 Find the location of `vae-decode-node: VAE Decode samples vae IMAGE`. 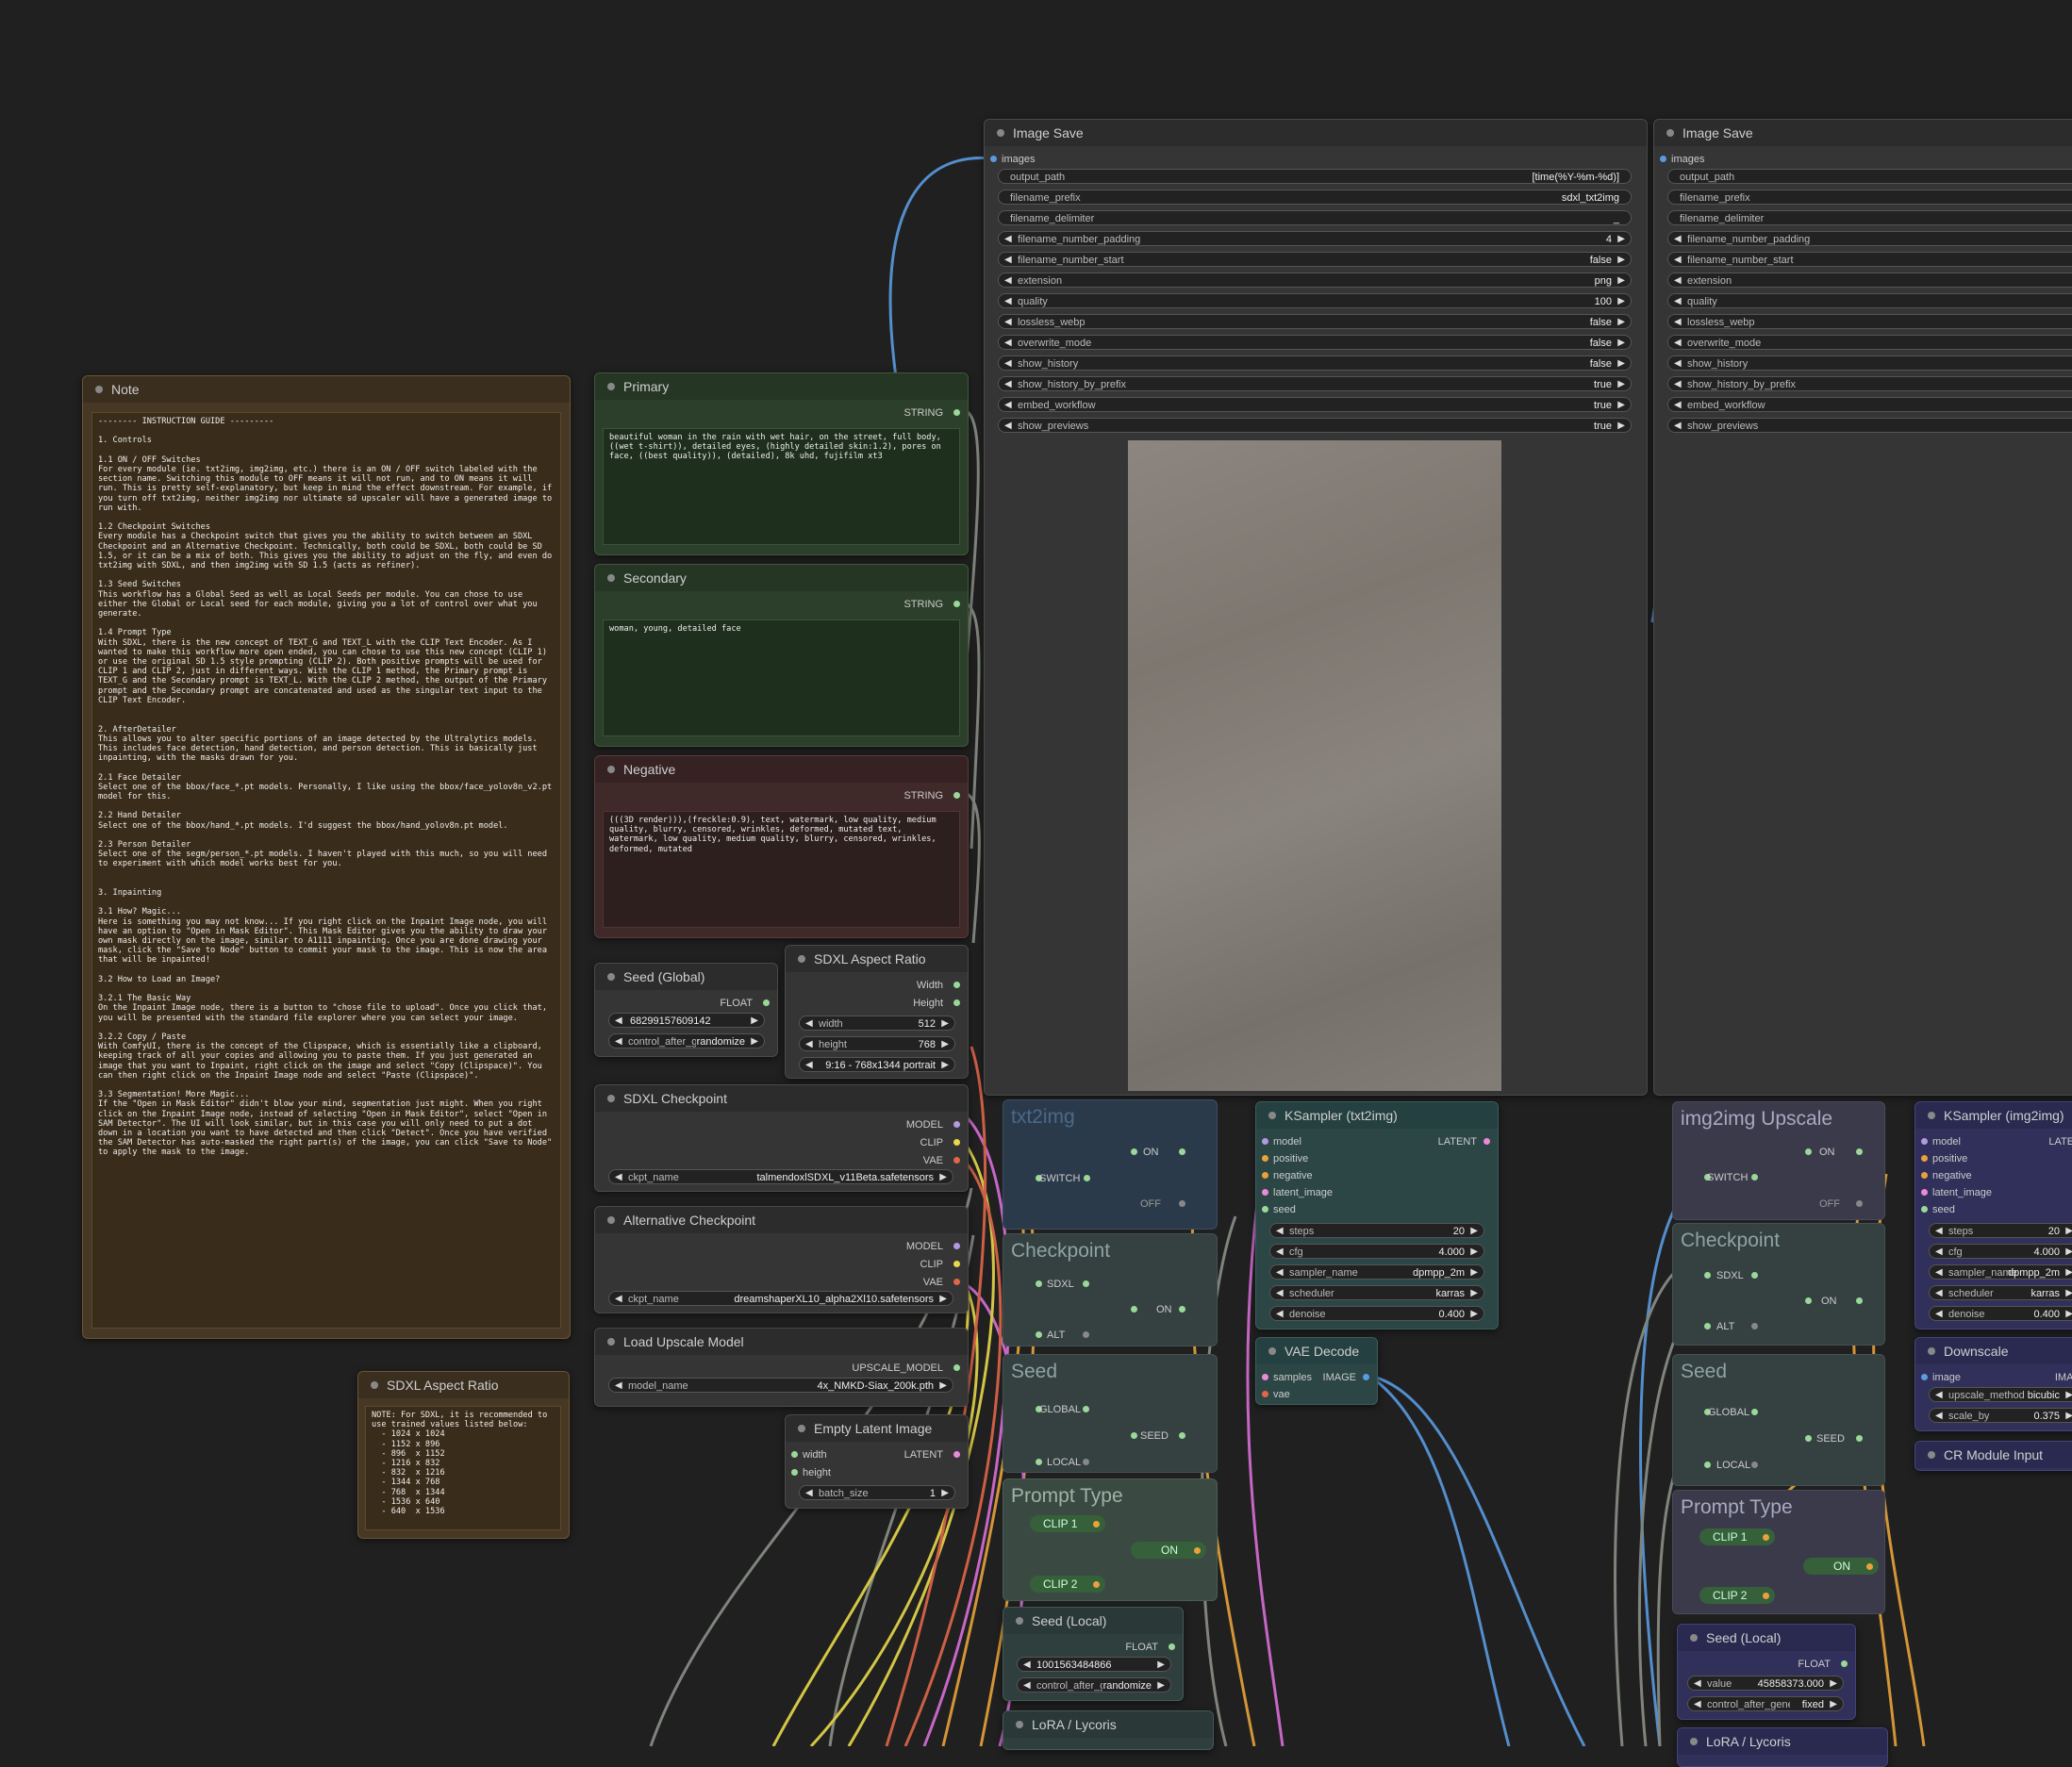

vae-decode-node: VAE Decode samples vae IMAGE is located at coordinates (1316, 1371).